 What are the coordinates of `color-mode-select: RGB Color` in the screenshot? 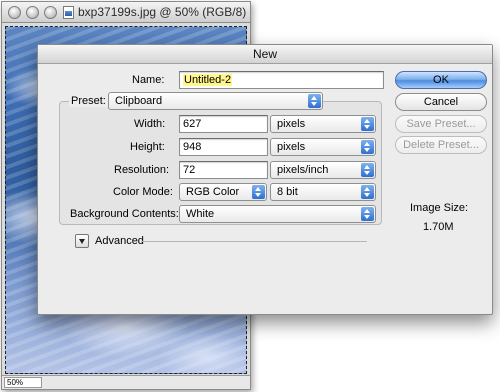 It's located at (223, 192).